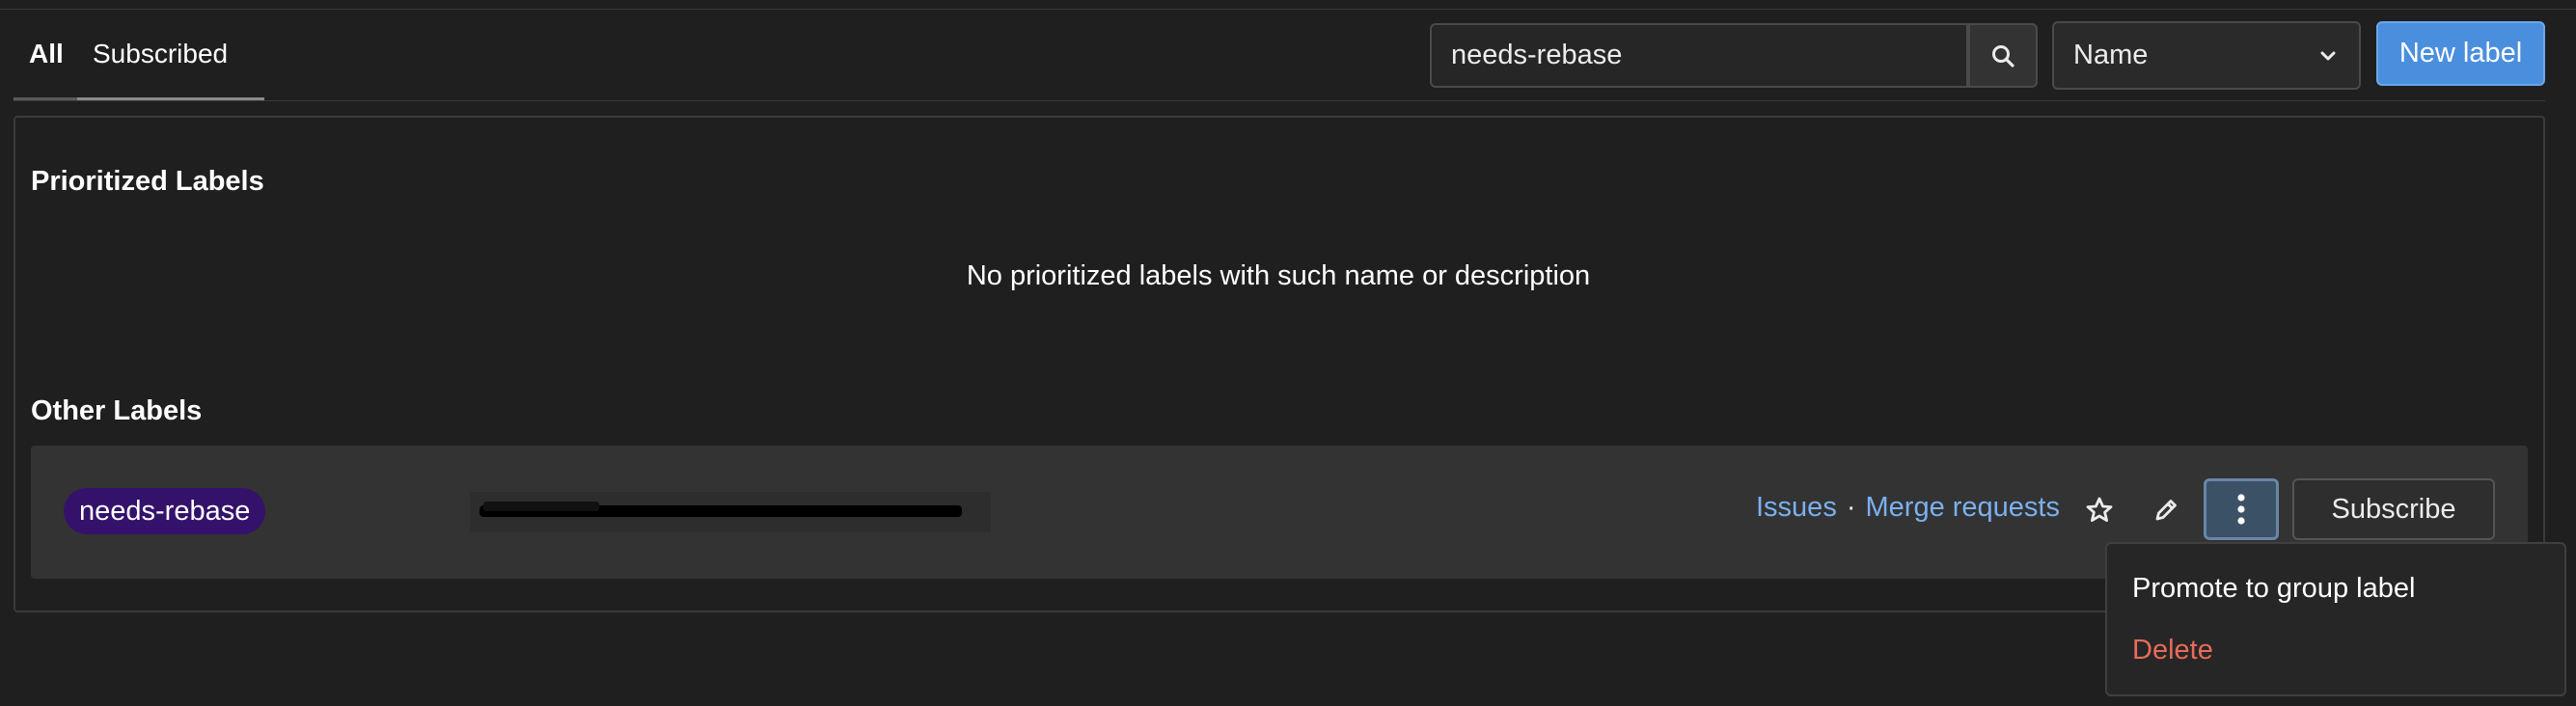 The height and width of the screenshot is (706, 2576). What do you see at coordinates (2207, 55) in the screenshot?
I see `sort-dropdown: Name` at bounding box center [2207, 55].